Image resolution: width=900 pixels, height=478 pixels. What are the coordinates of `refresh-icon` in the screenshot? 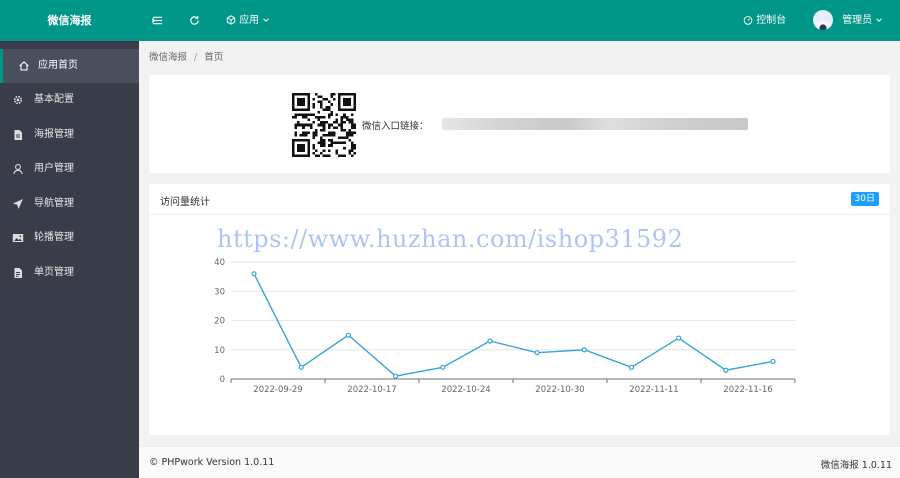 It's located at (194, 20).